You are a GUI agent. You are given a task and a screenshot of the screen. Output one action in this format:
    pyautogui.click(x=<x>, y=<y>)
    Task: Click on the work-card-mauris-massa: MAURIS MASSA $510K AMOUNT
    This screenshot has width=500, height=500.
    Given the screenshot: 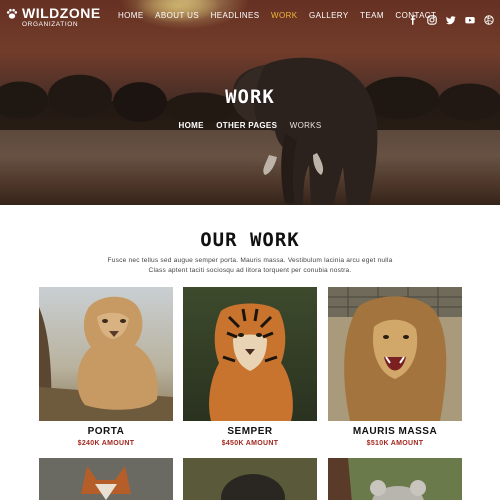 What is the action you would take?
    pyautogui.click(x=395, y=367)
    